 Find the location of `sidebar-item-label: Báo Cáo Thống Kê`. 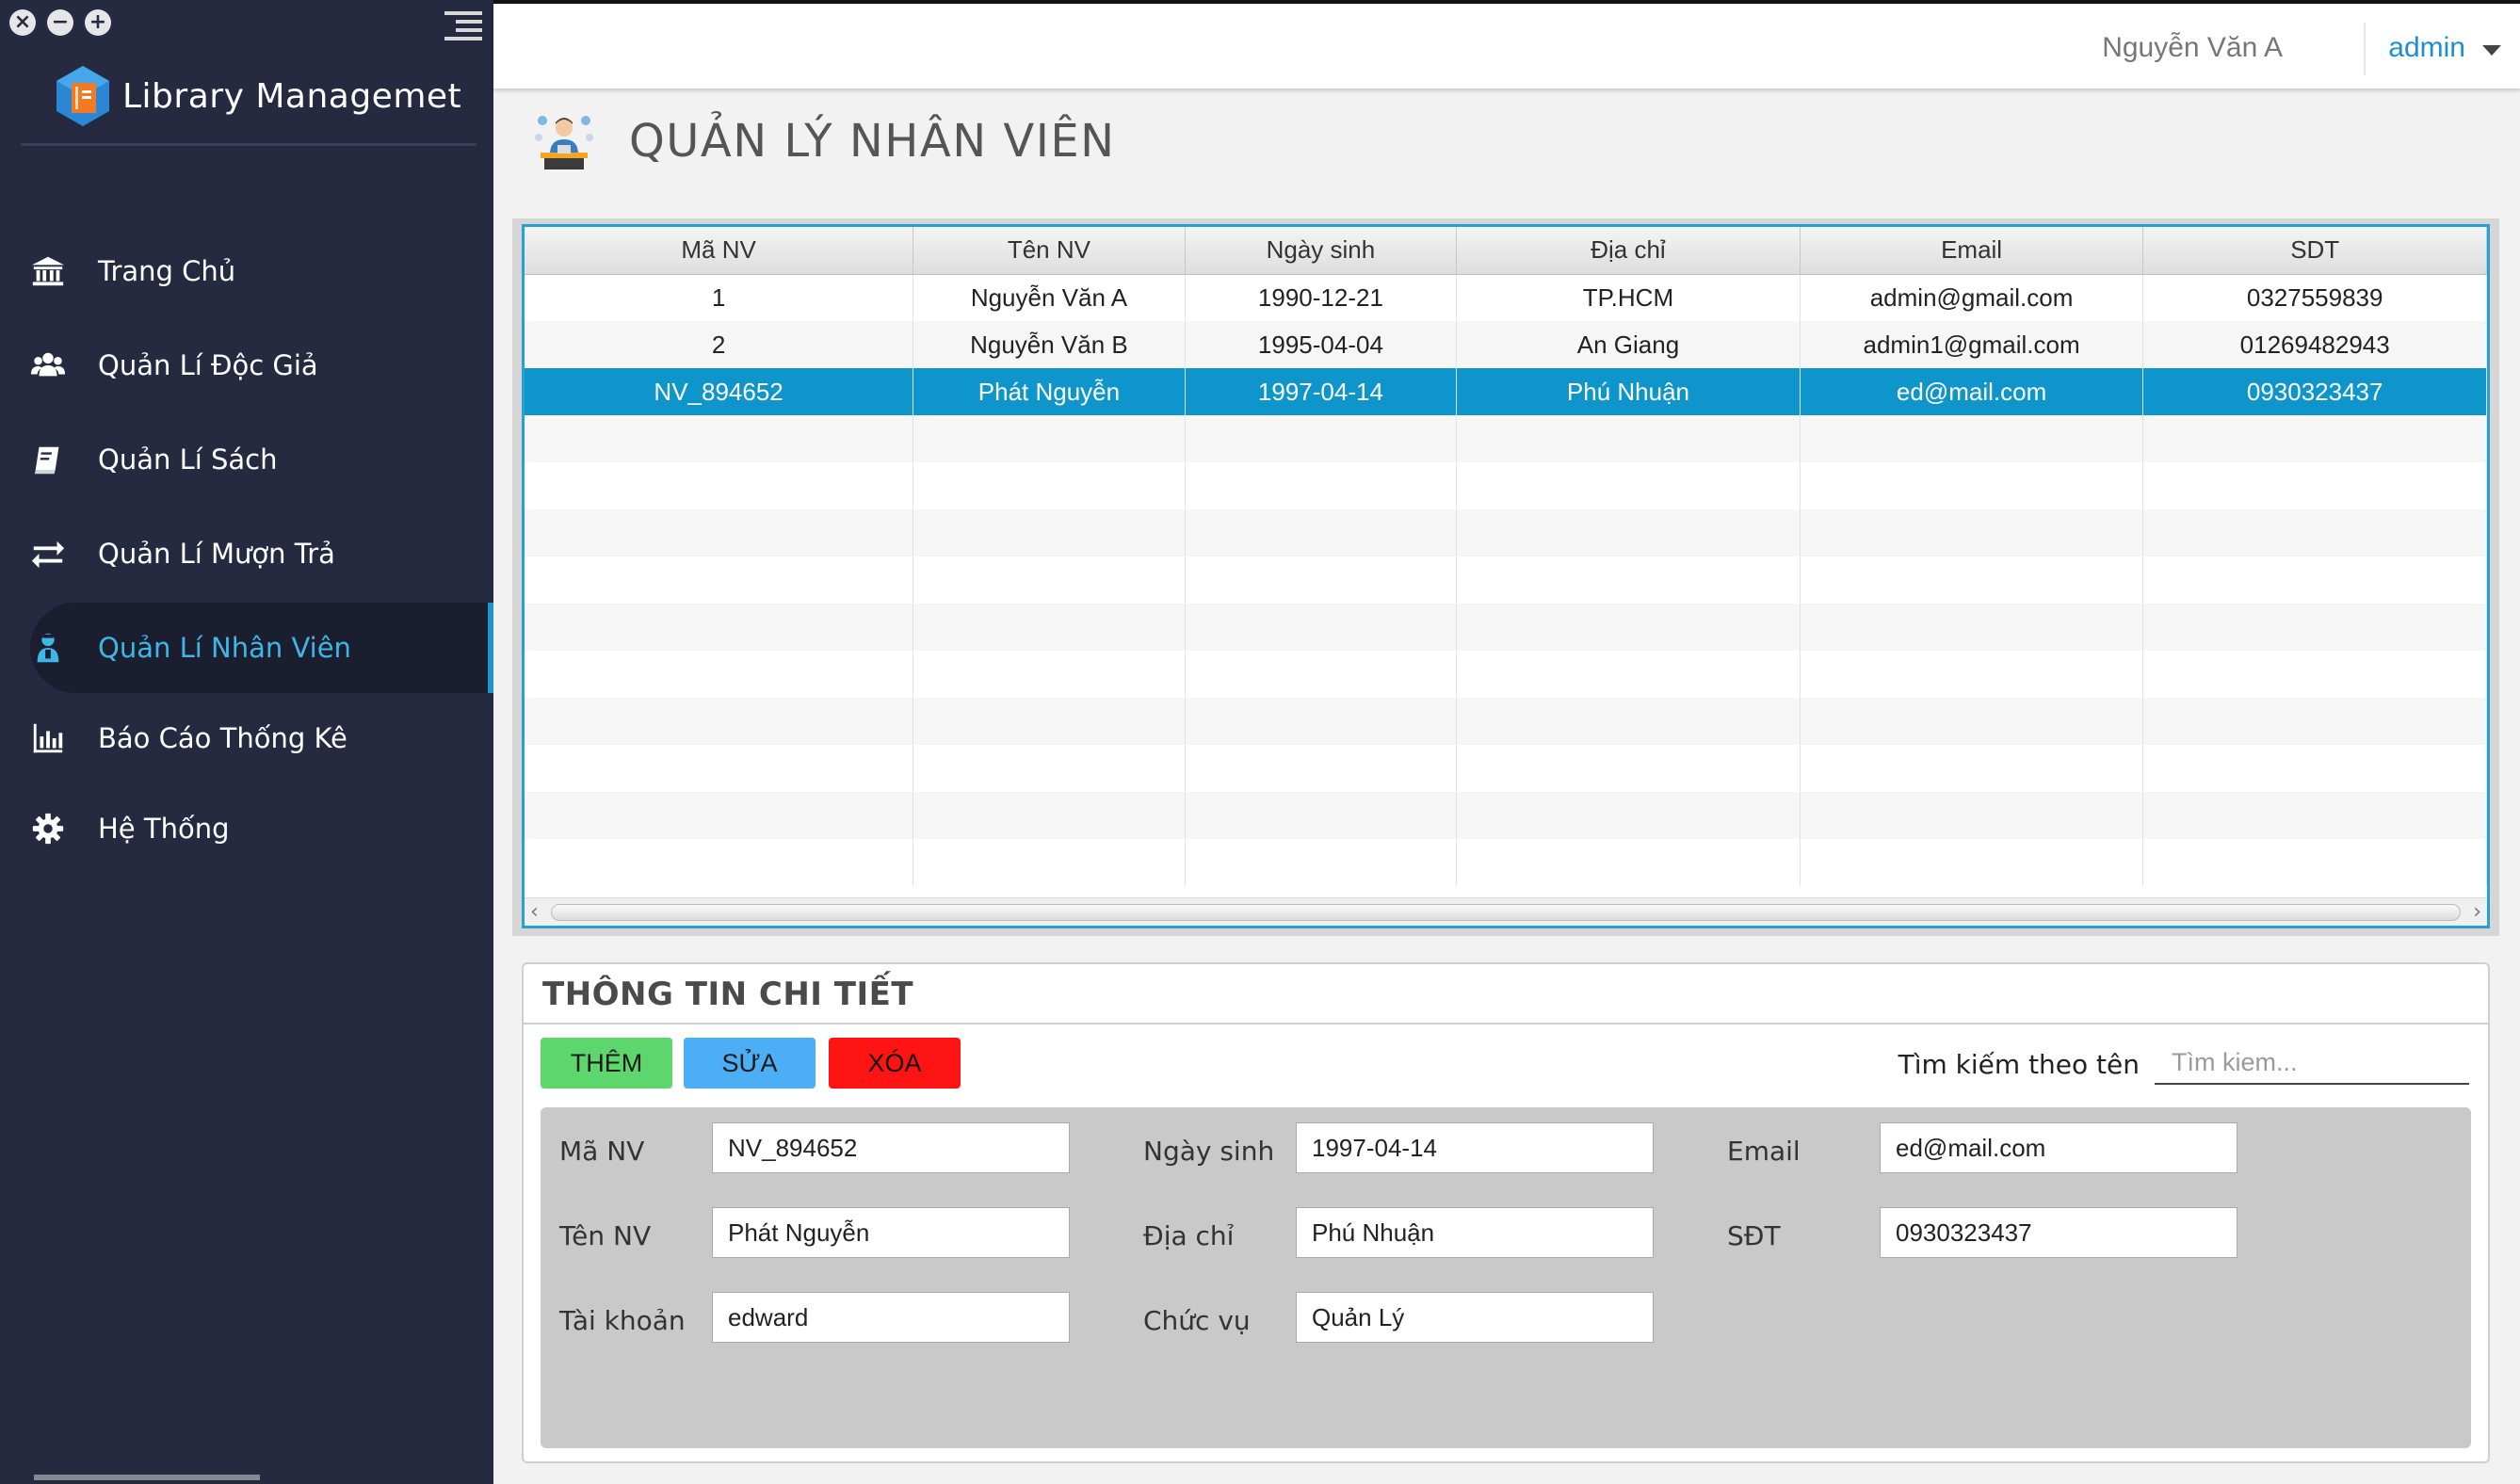

sidebar-item-label: Báo Cáo Thống Kê is located at coordinates (222, 738).